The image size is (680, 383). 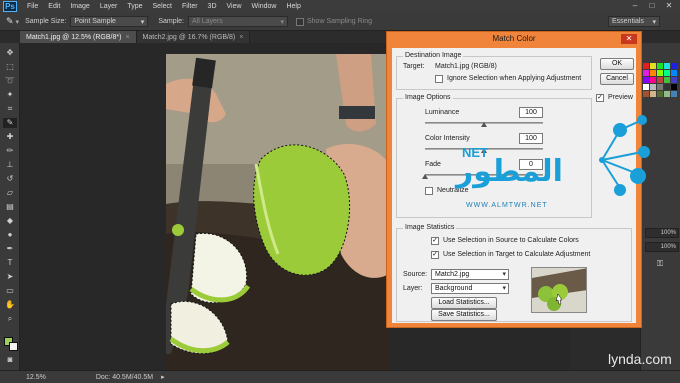 I want to click on menu-edit: Edit, so click(x=54, y=6).